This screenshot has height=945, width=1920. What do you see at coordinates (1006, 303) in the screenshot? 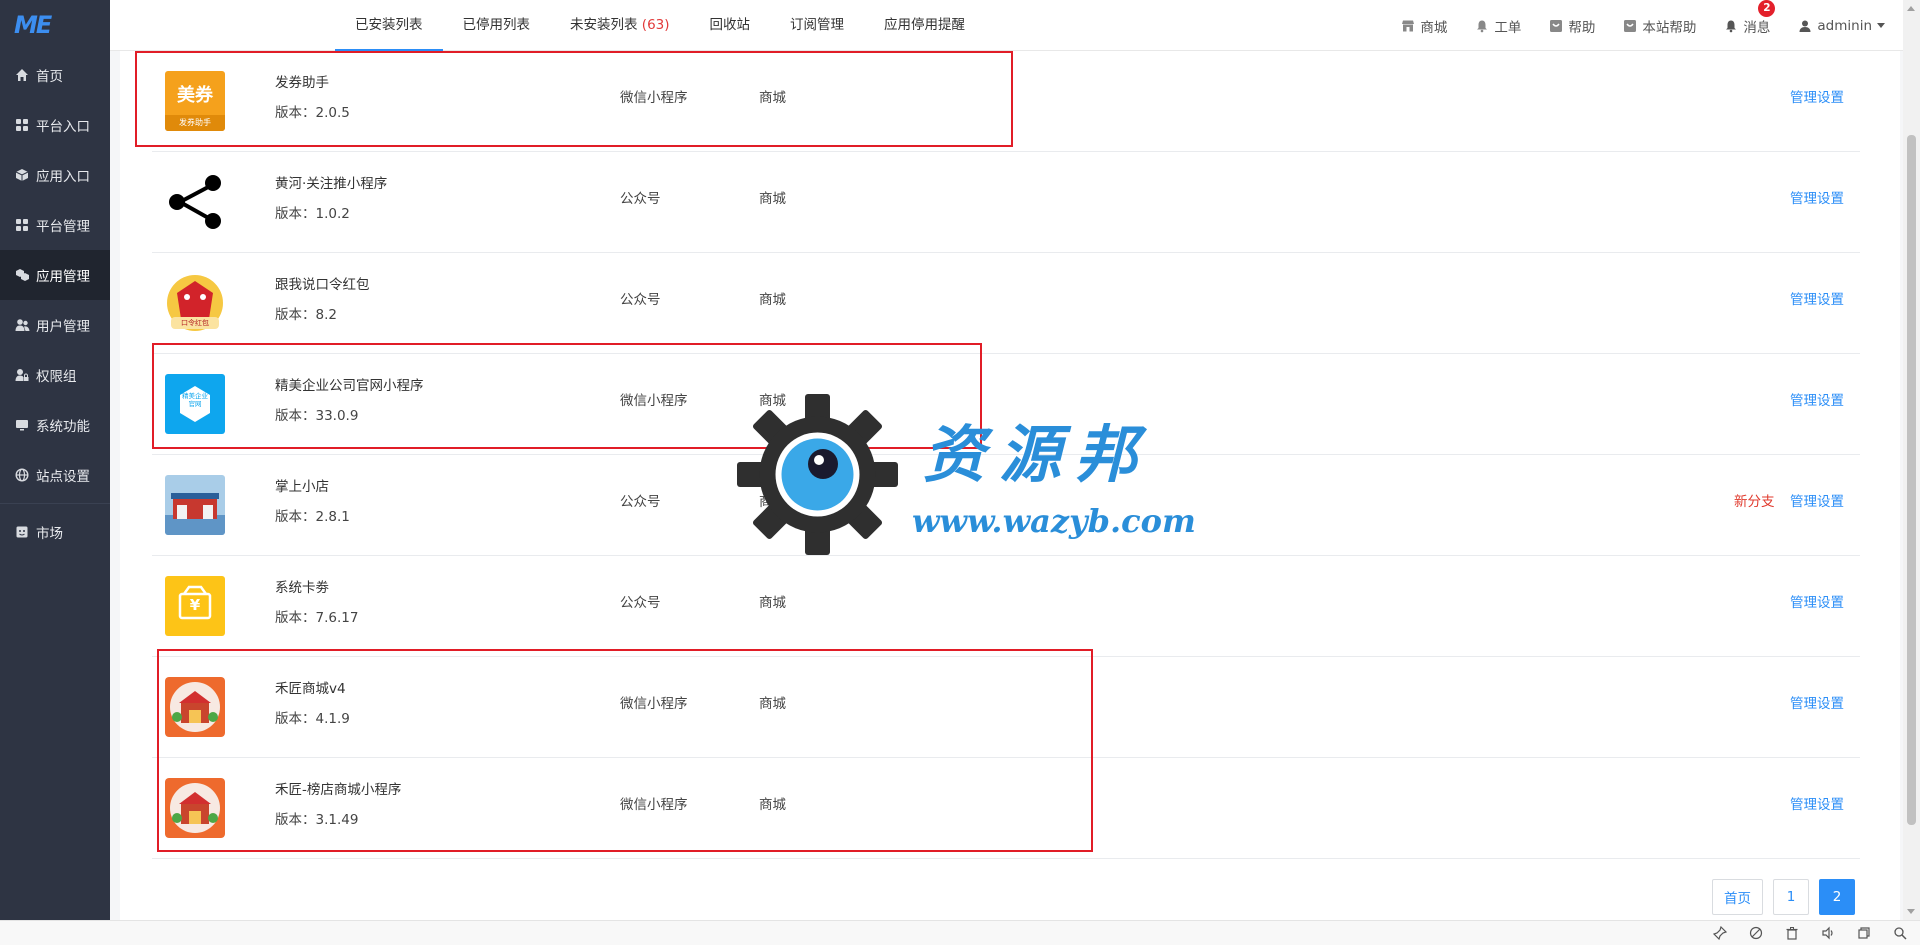
I see `app-row: 口令红包 跟我说口令红包 版本：8.2 公众号 商城 管理设置` at bounding box center [1006, 303].